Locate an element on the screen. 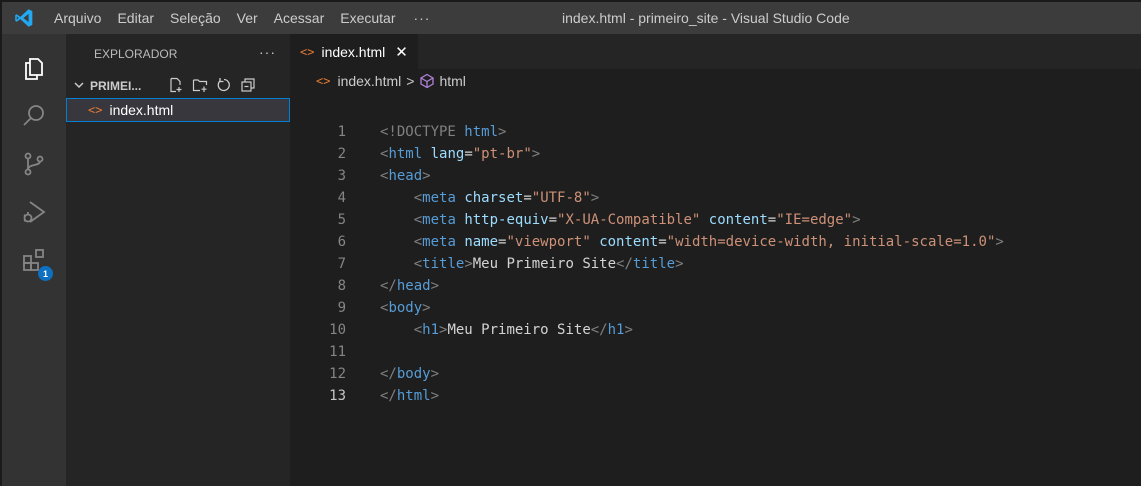 This screenshot has width=1141, height=486. activity-bar: 1 is located at coordinates (34, 260).